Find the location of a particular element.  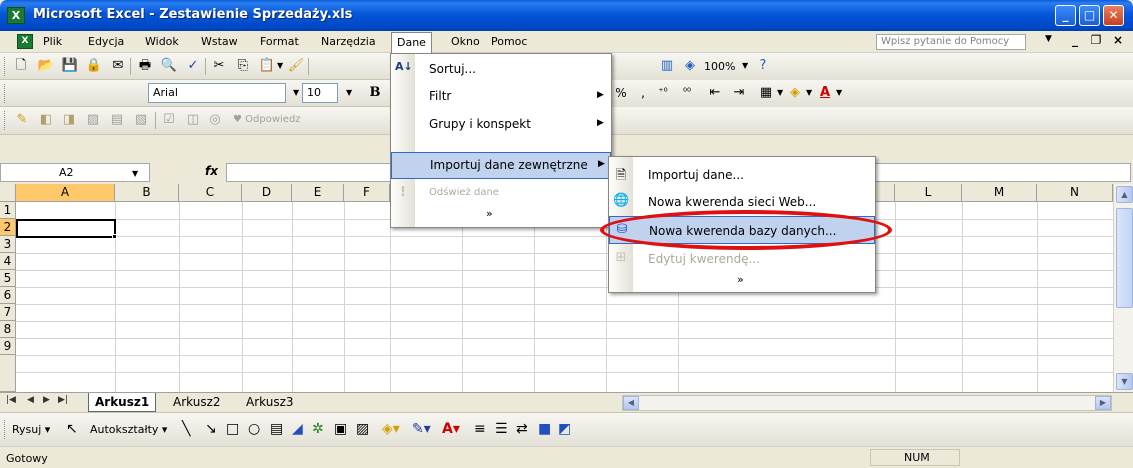

column-header: N is located at coordinates (1075, 193).